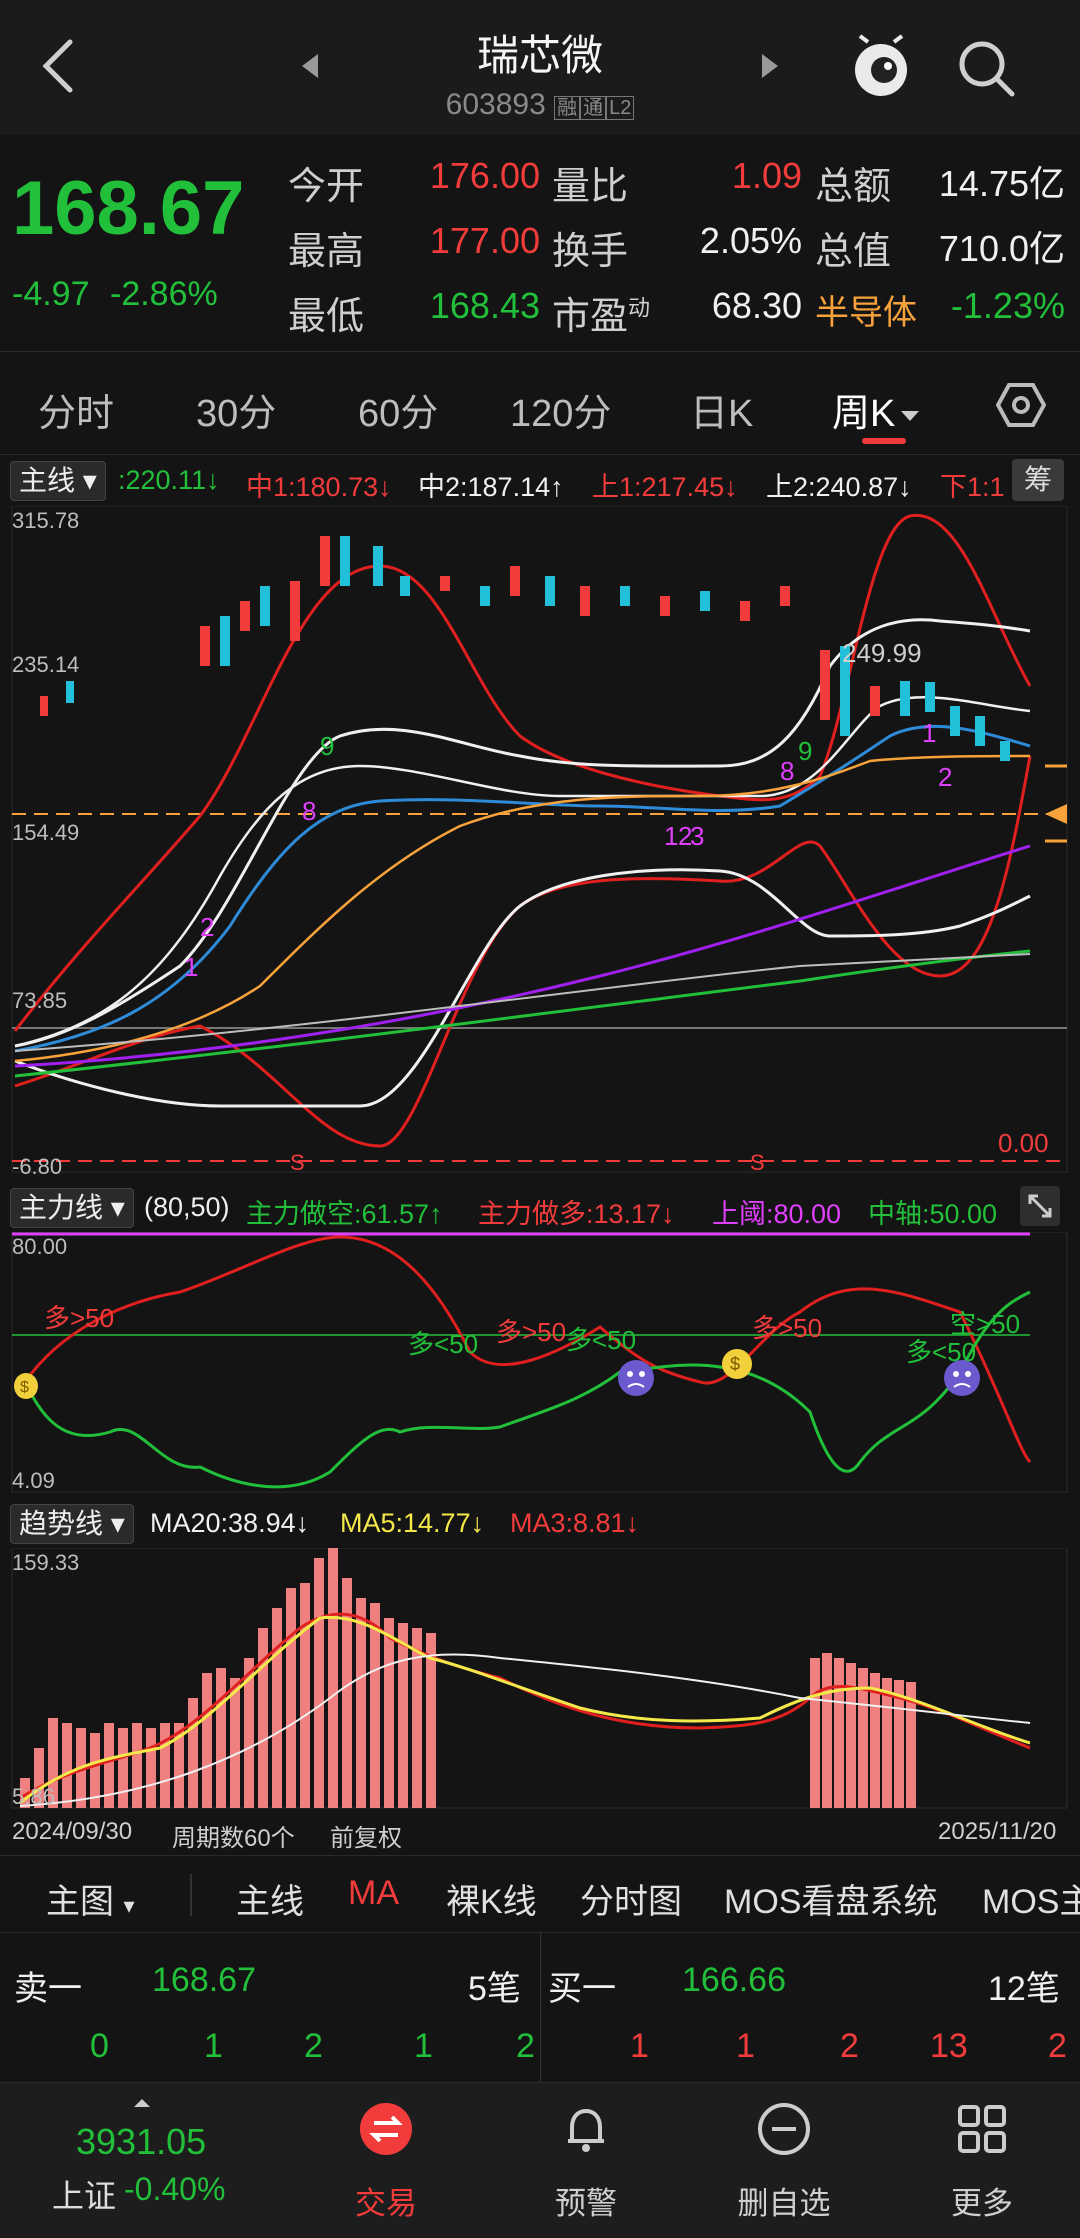 This screenshot has height=2238, width=1080. What do you see at coordinates (373, 1893) in the screenshot?
I see `tab-ma: MA` at bounding box center [373, 1893].